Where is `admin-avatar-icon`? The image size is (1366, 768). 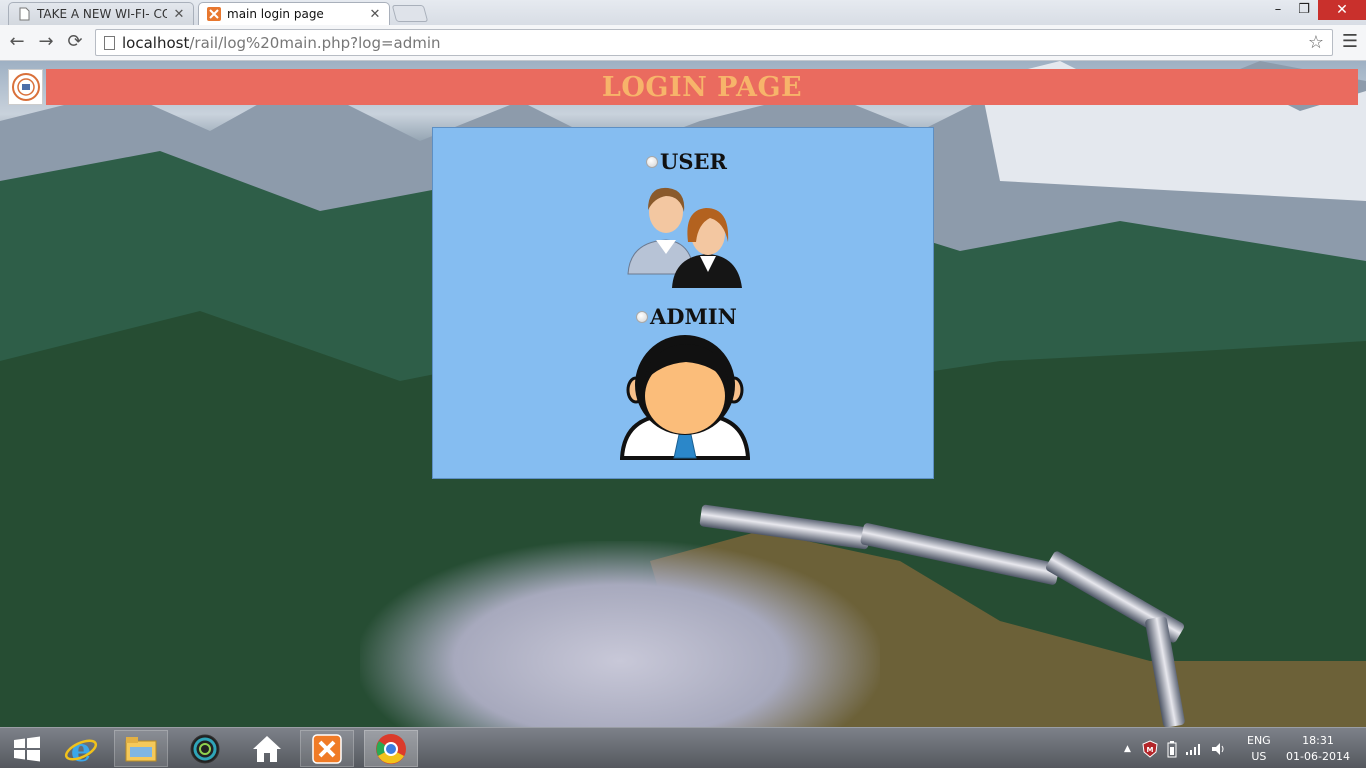
admin-avatar-icon is located at coordinates (685, 396).